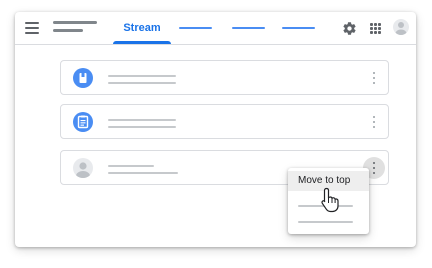 The width and height of the screenshot is (432, 268). Describe the element at coordinates (32, 28) in the screenshot. I see `hamburger-menu-icon` at that location.